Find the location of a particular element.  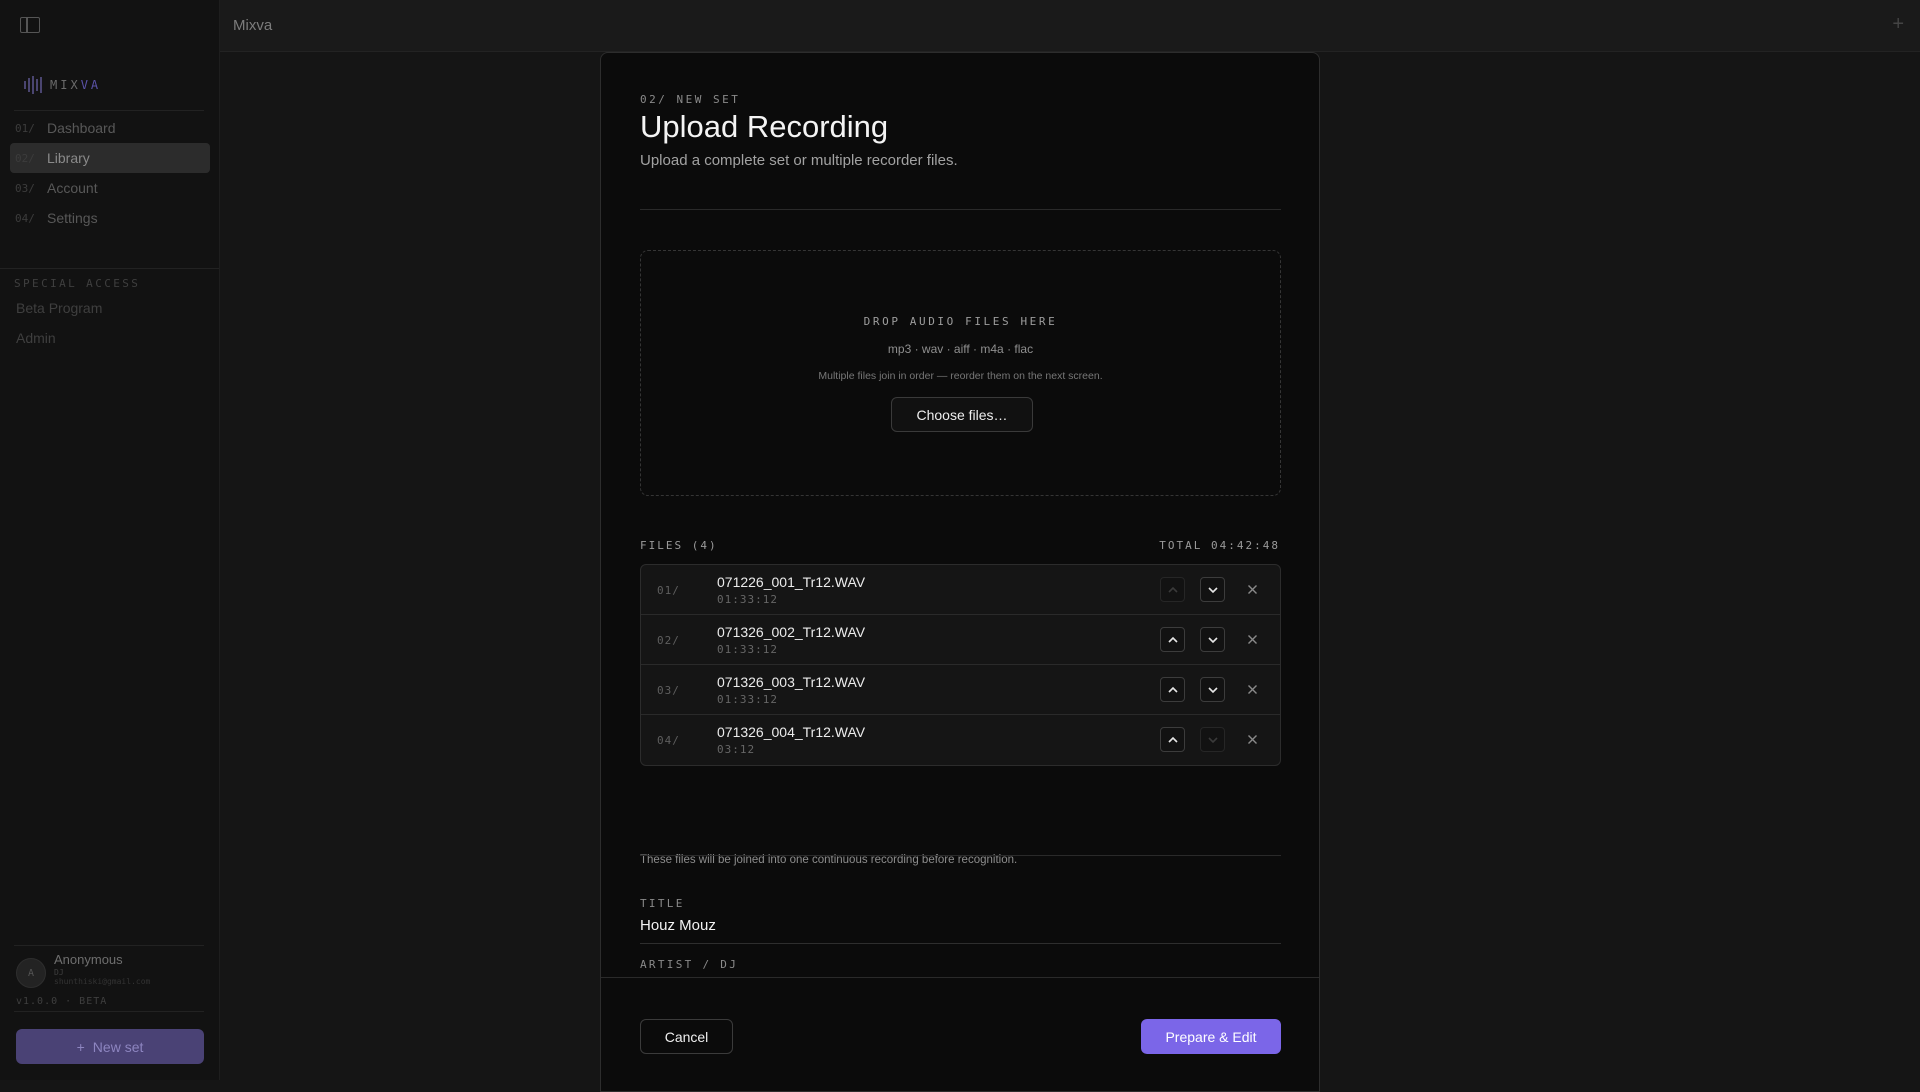

version-label: v1.0.0 · BETA is located at coordinates (62, 1001).